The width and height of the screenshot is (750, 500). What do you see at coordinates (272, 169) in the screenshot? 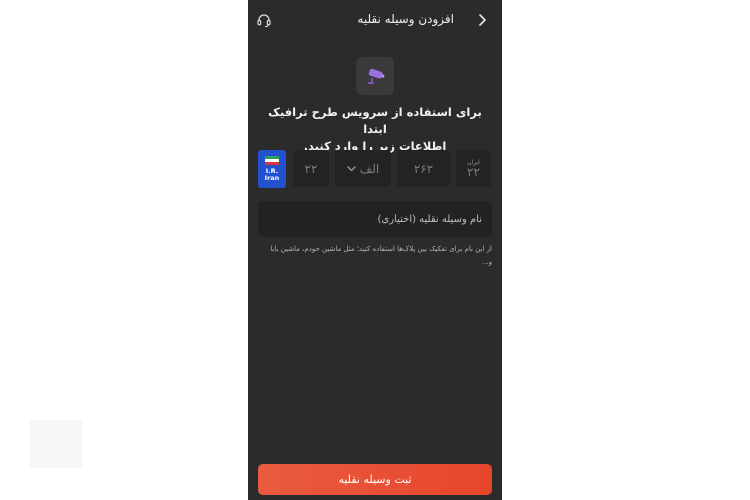
I see `plate-country-badge: I.R. Iran` at bounding box center [272, 169].